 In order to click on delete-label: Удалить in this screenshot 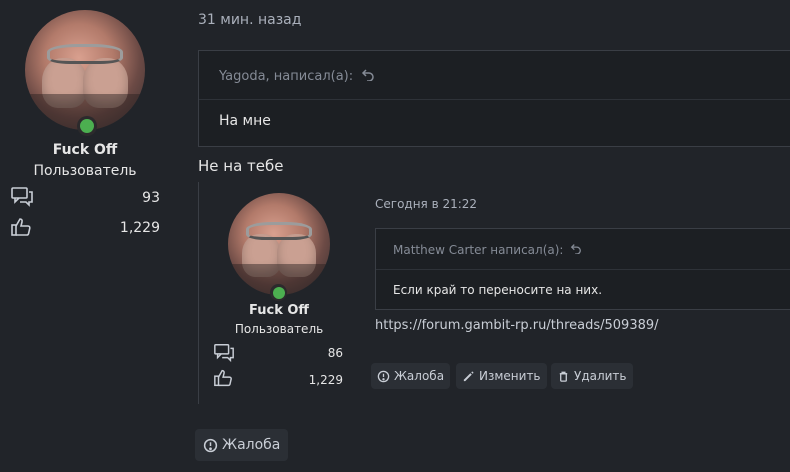, I will do `click(600, 376)`.